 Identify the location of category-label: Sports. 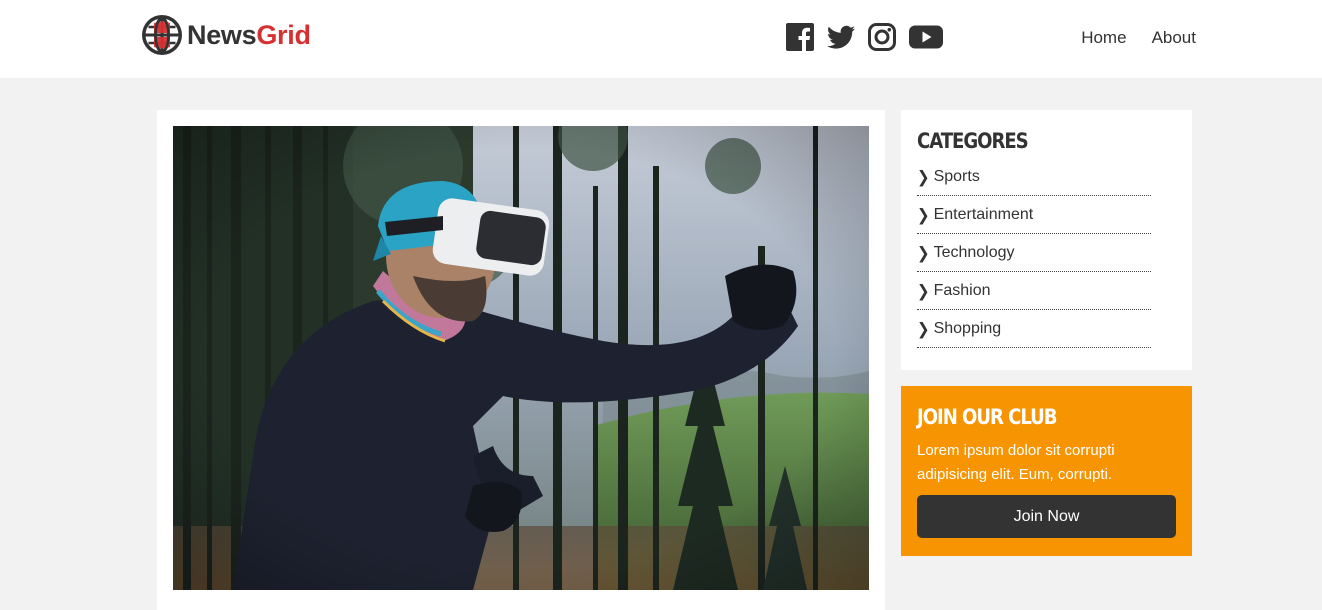
(956, 176).